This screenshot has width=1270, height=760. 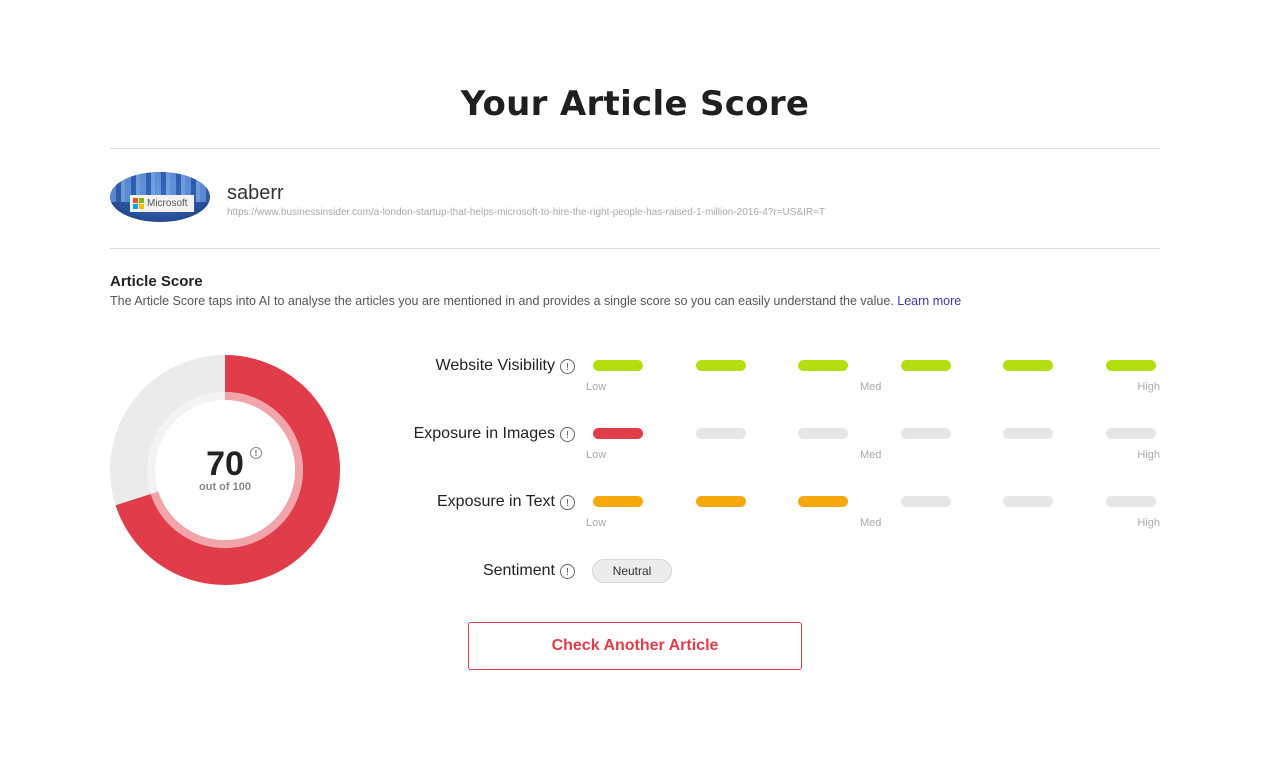 I want to click on learn-more-link: Learn more, so click(x=929, y=301).